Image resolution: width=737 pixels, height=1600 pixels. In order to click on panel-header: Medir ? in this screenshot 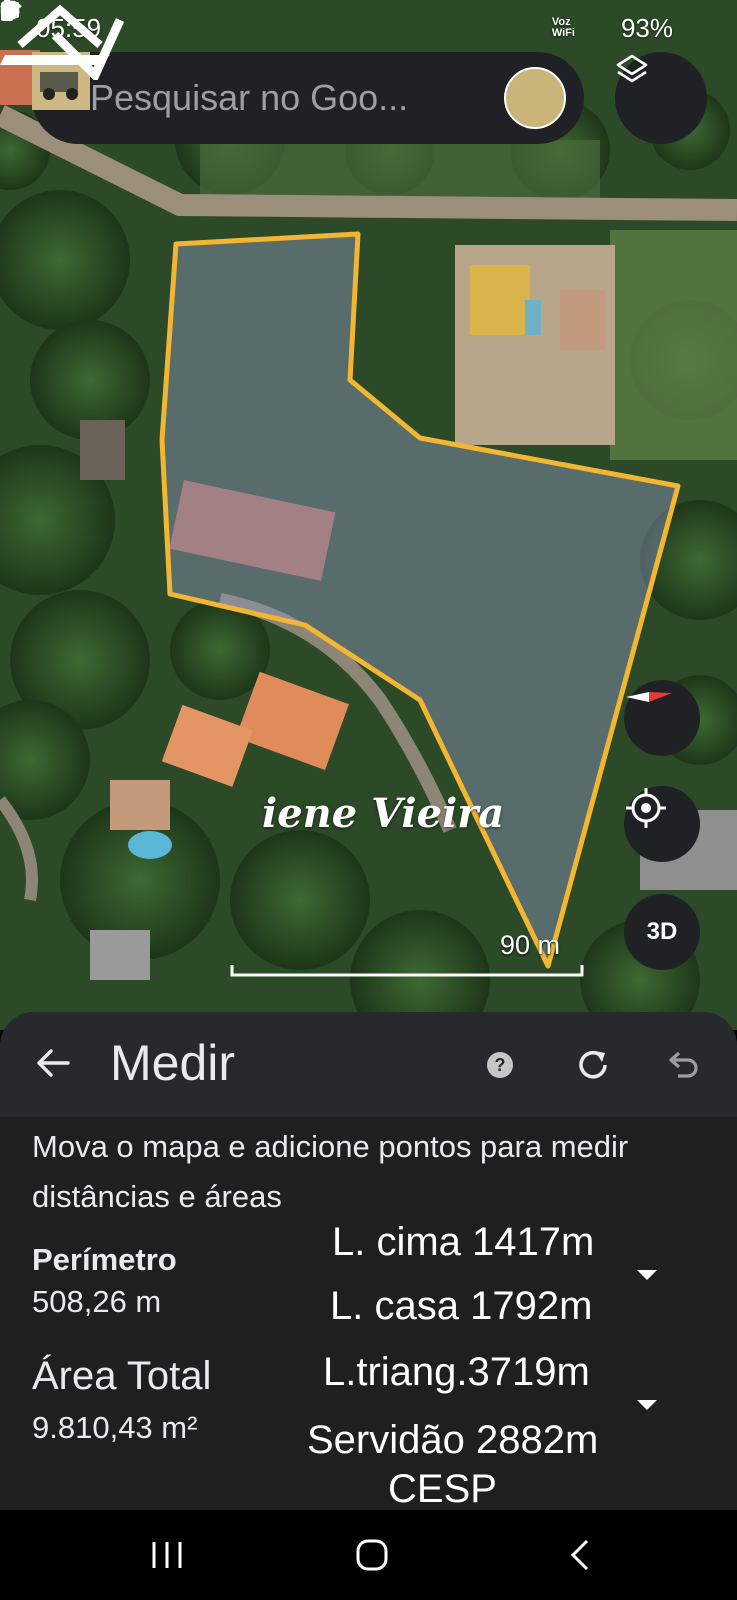, I will do `click(368, 1064)`.